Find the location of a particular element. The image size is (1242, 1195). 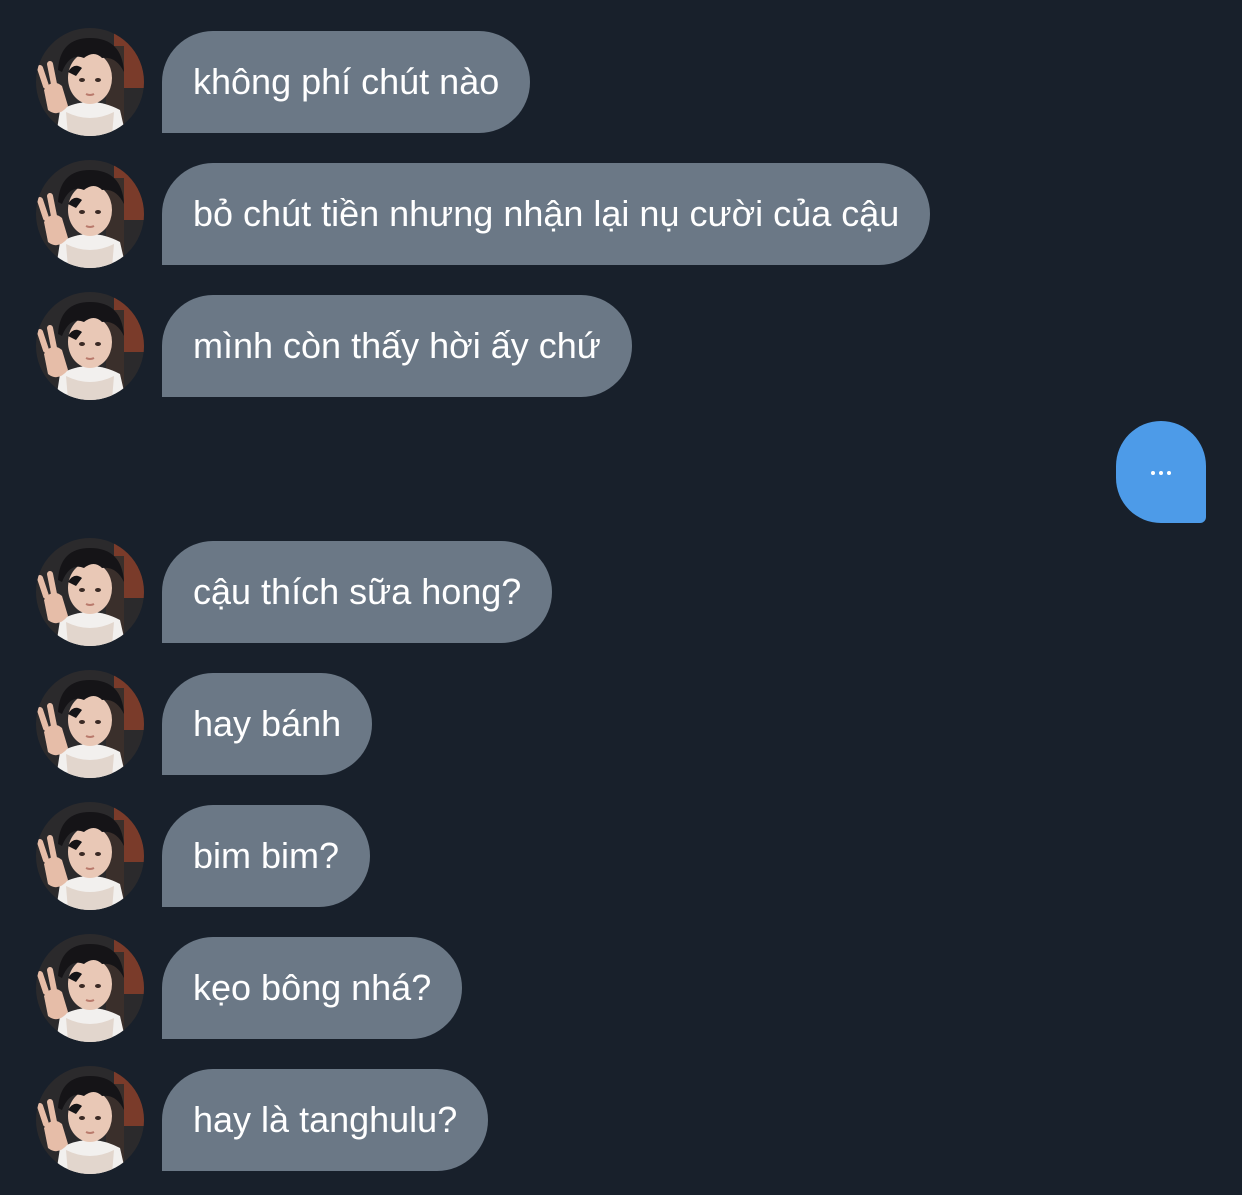

message-bubble: bim bim? is located at coordinates (266, 856).